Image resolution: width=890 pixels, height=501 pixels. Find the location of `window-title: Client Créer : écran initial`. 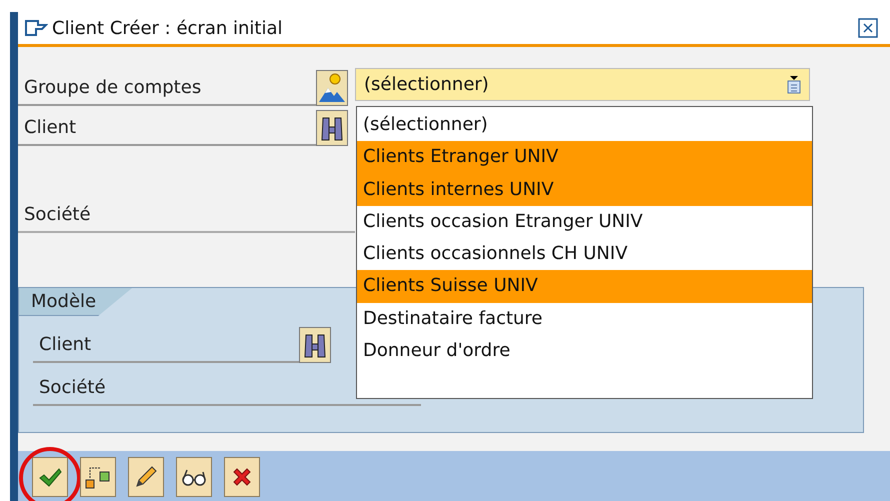

window-title: Client Créer : écran initial is located at coordinates (168, 28).